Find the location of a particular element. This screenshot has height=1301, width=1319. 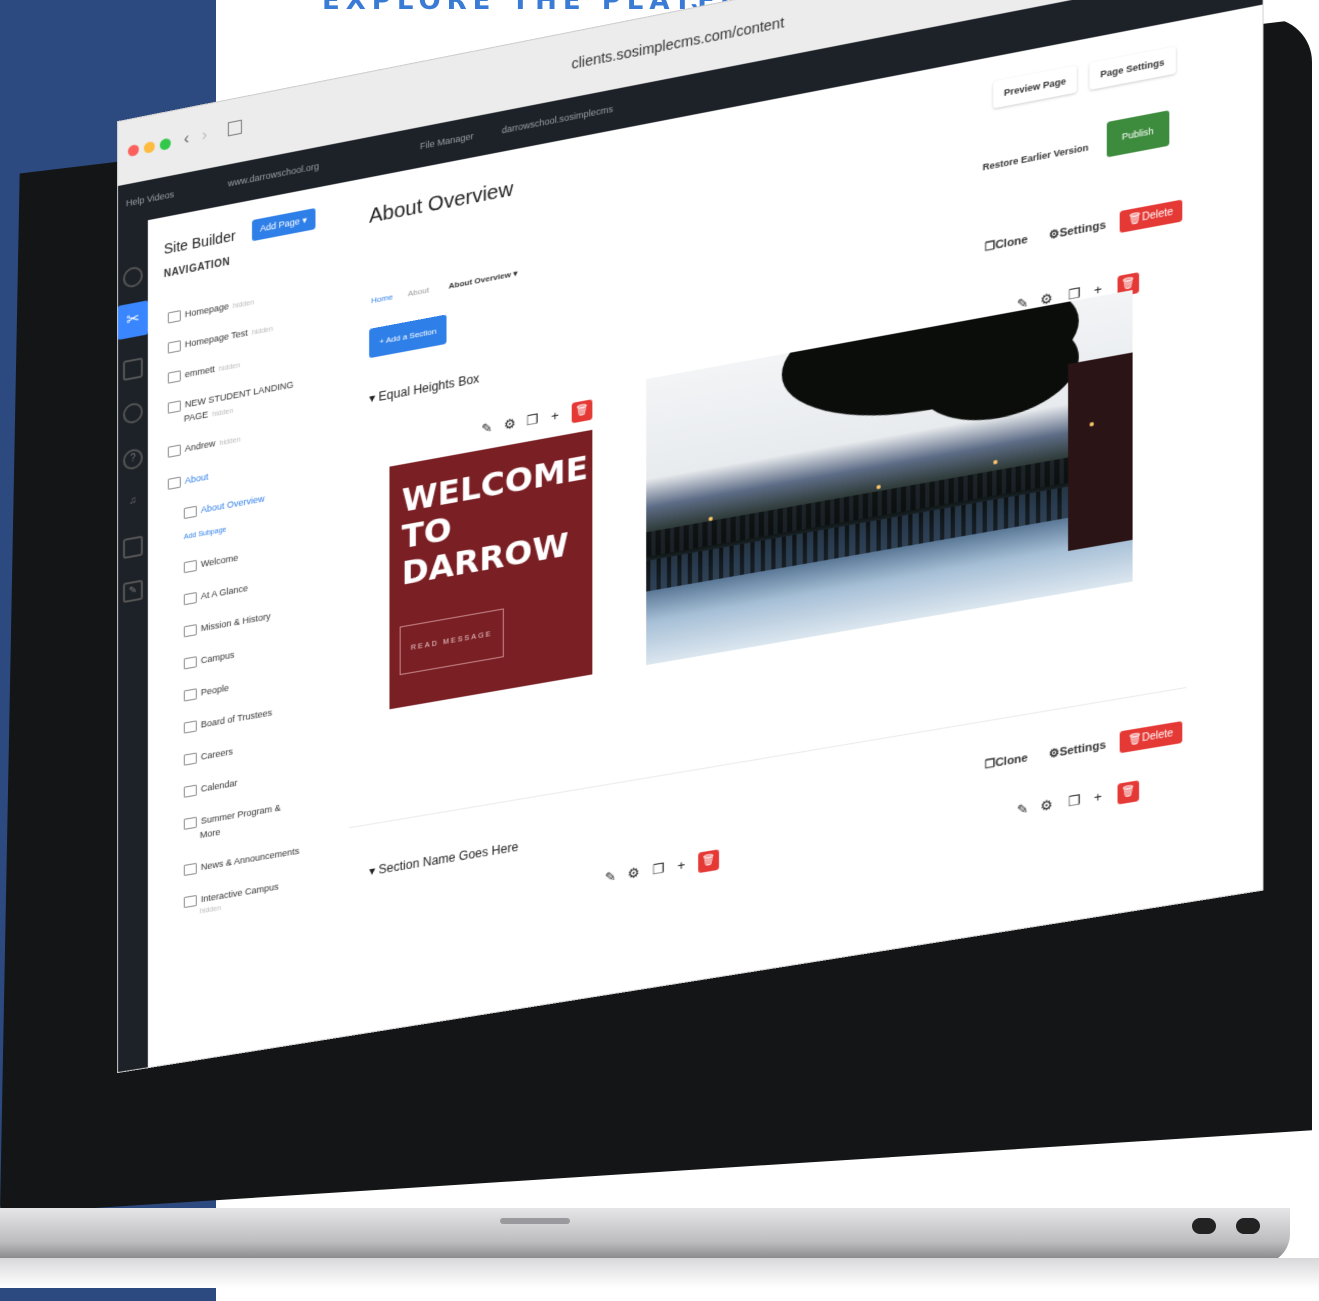

breadcrumb-about: About is located at coordinates (418, 291).